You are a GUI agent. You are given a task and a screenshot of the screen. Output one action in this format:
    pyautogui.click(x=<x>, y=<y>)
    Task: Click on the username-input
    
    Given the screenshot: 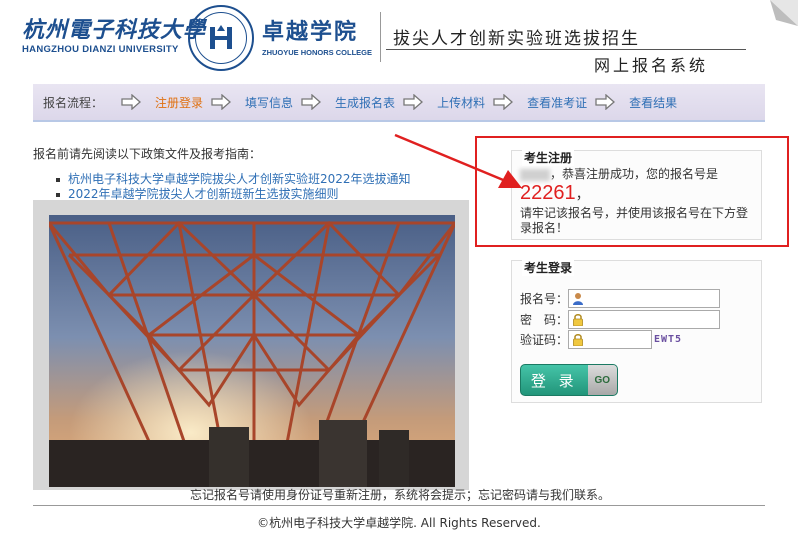 What is the action you would take?
    pyautogui.click(x=644, y=298)
    